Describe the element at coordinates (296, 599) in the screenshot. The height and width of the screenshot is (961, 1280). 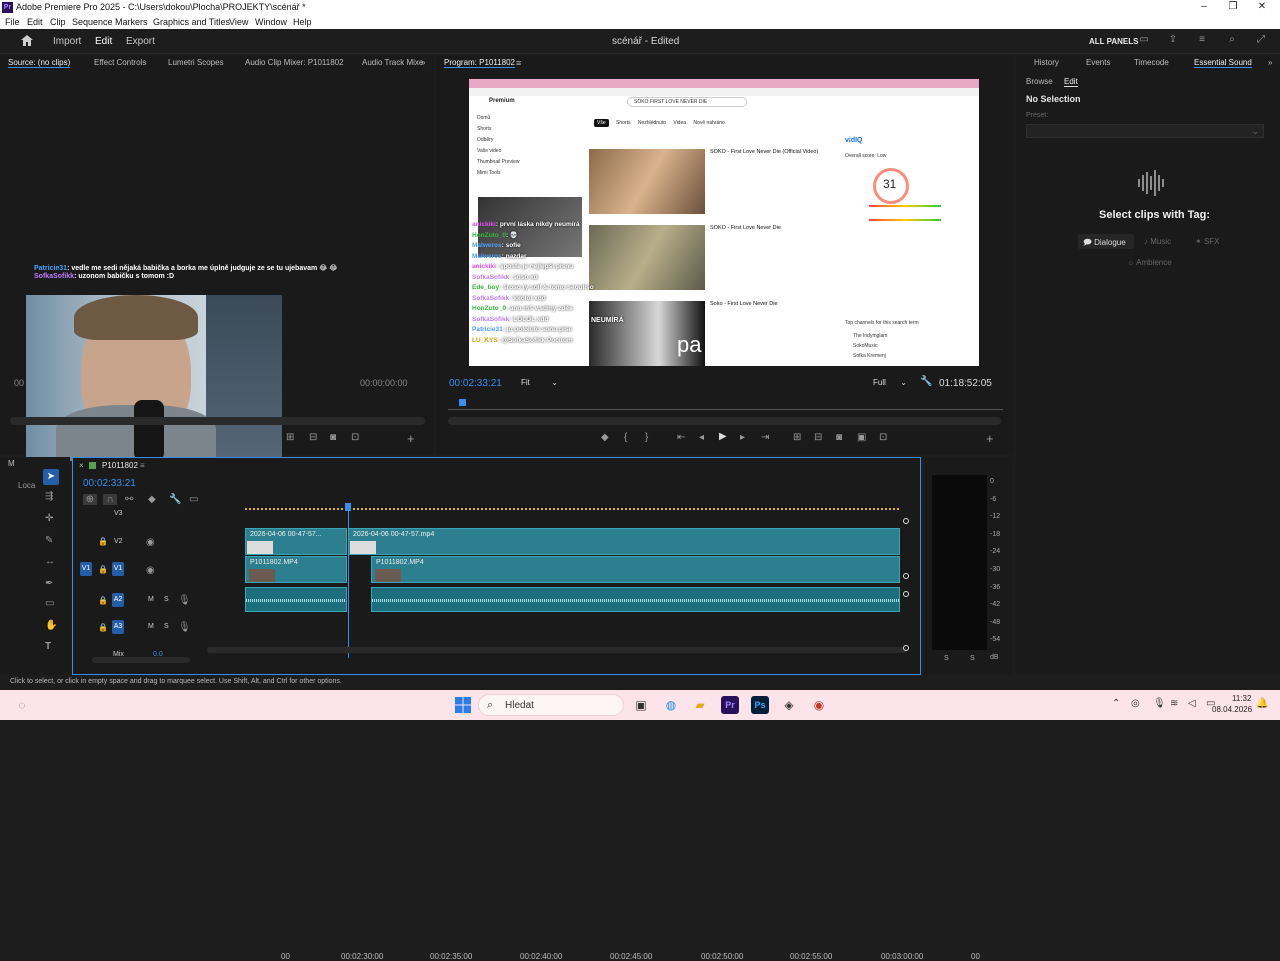
I see `audio-clip-a2-a` at that location.